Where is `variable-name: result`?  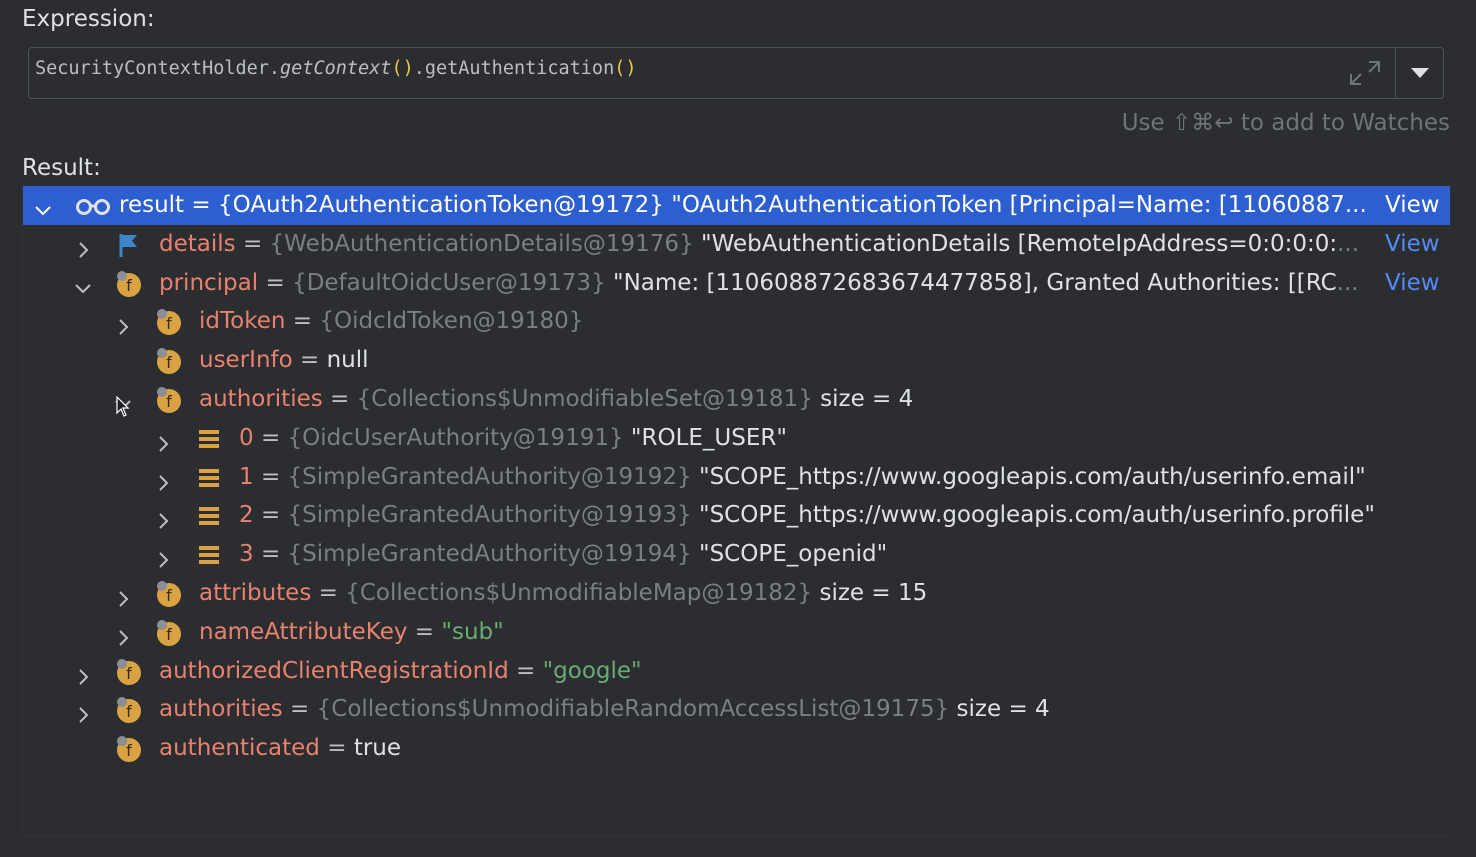 variable-name: result is located at coordinates (152, 205).